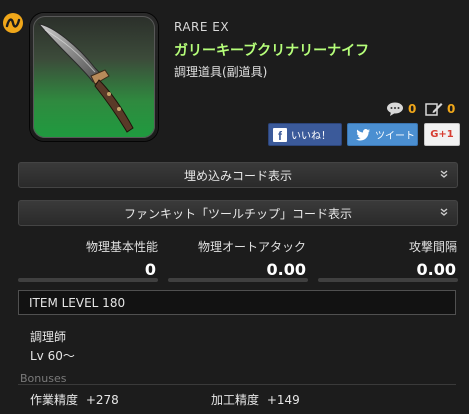 The image size is (469, 414). Describe the element at coordinates (363, 134) in the screenshot. I see `twitter-bird-icon` at that location.